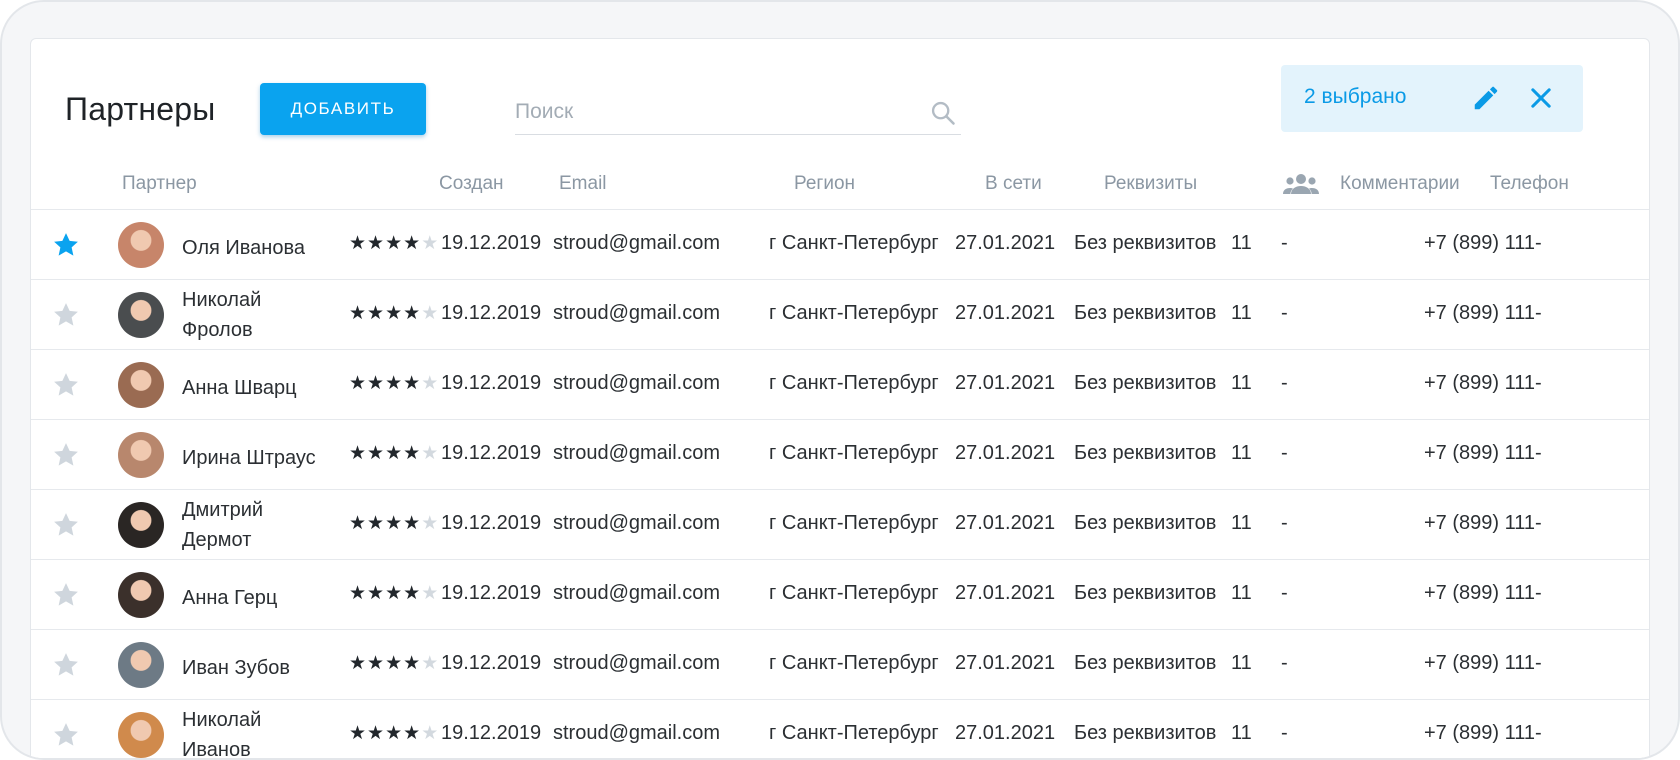 The height and width of the screenshot is (760, 1680). What do you see at coordinates (159, 184) in the screenshot?
I see `column-partner: Партнер` at bounding box center [159, 184].